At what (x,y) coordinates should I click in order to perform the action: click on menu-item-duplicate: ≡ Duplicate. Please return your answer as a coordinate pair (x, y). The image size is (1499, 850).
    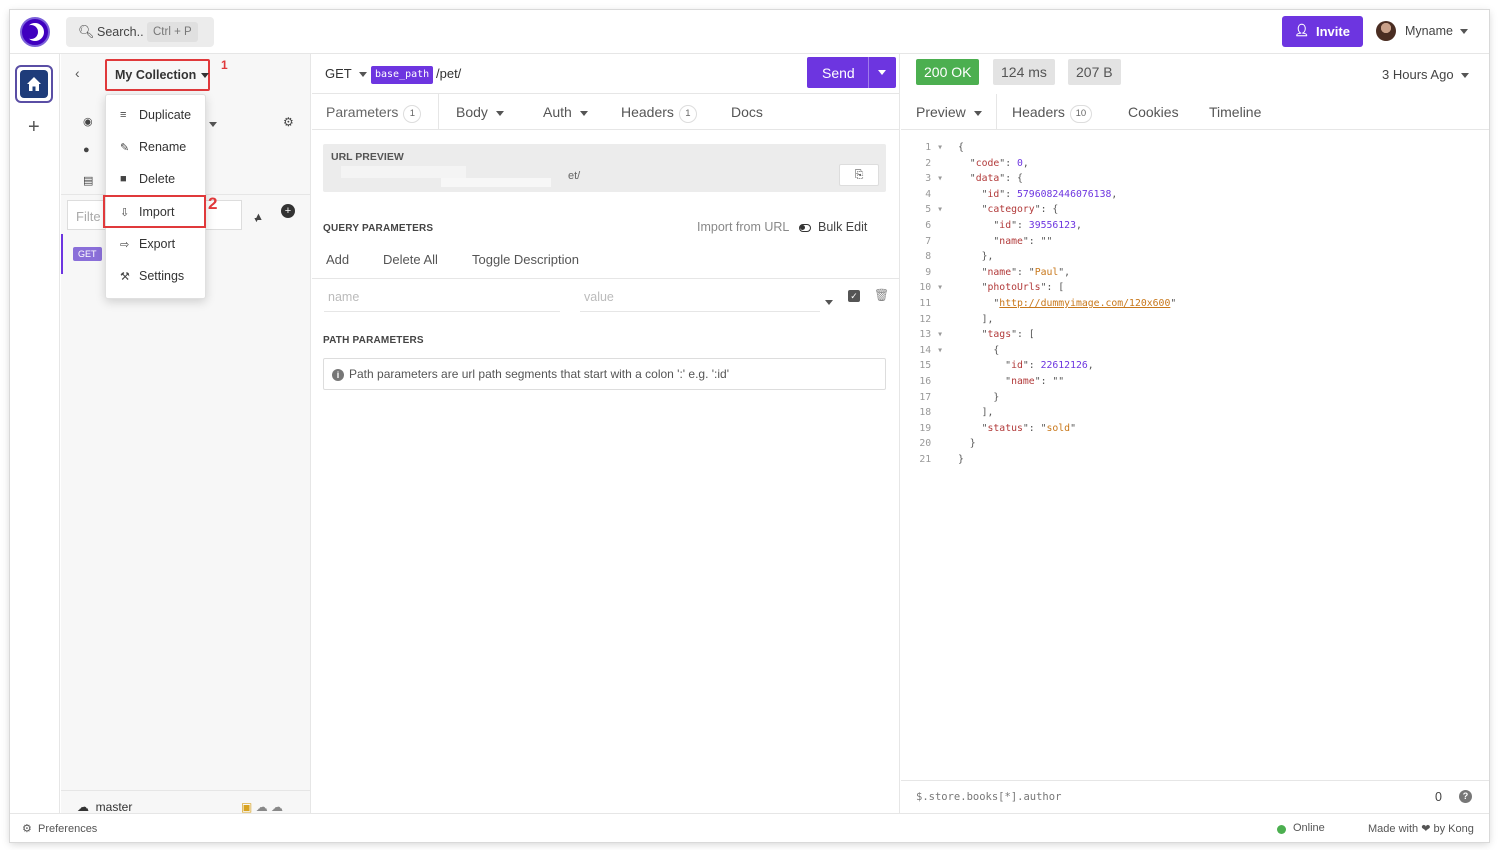
    Looking at the image, I should click on (155, 115).